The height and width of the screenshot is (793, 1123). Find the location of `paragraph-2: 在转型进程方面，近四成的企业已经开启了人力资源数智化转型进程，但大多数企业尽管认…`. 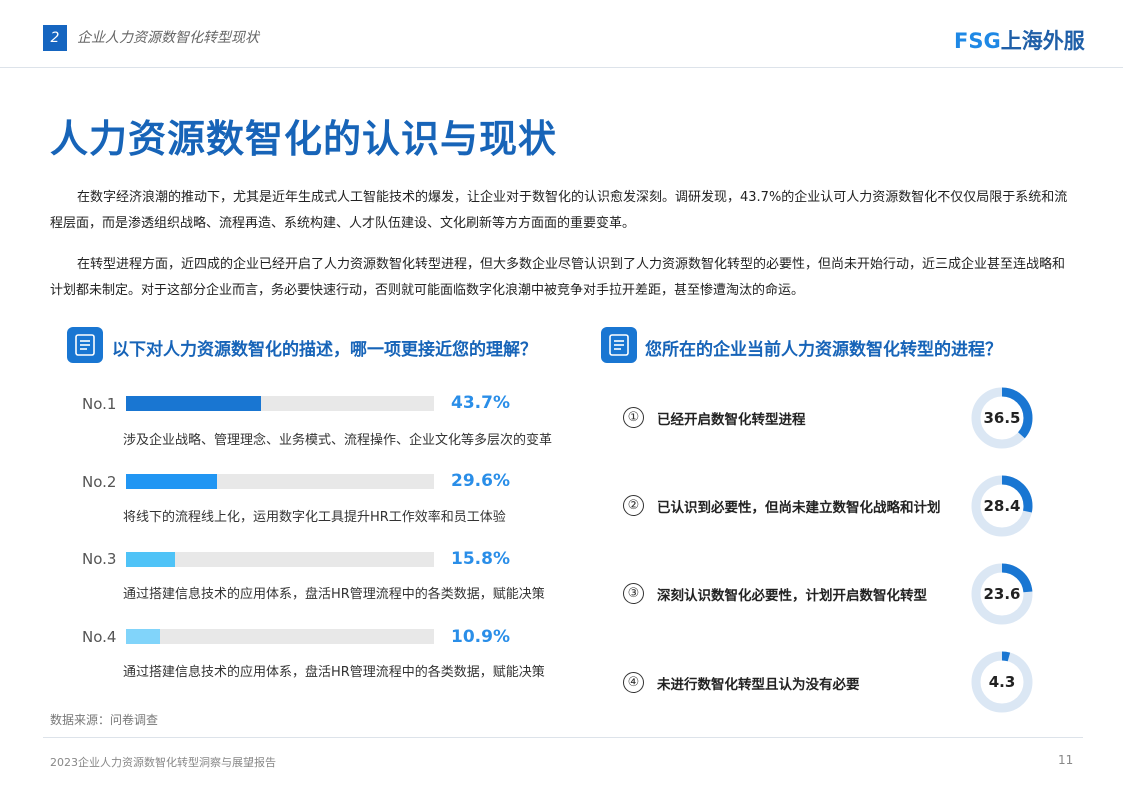

paragraph-2: 在转型进程方面，近四成的企业已经开启了人力资源数智化转型进程，但大多数企业尽管认… is located at coordinates (558, 277).